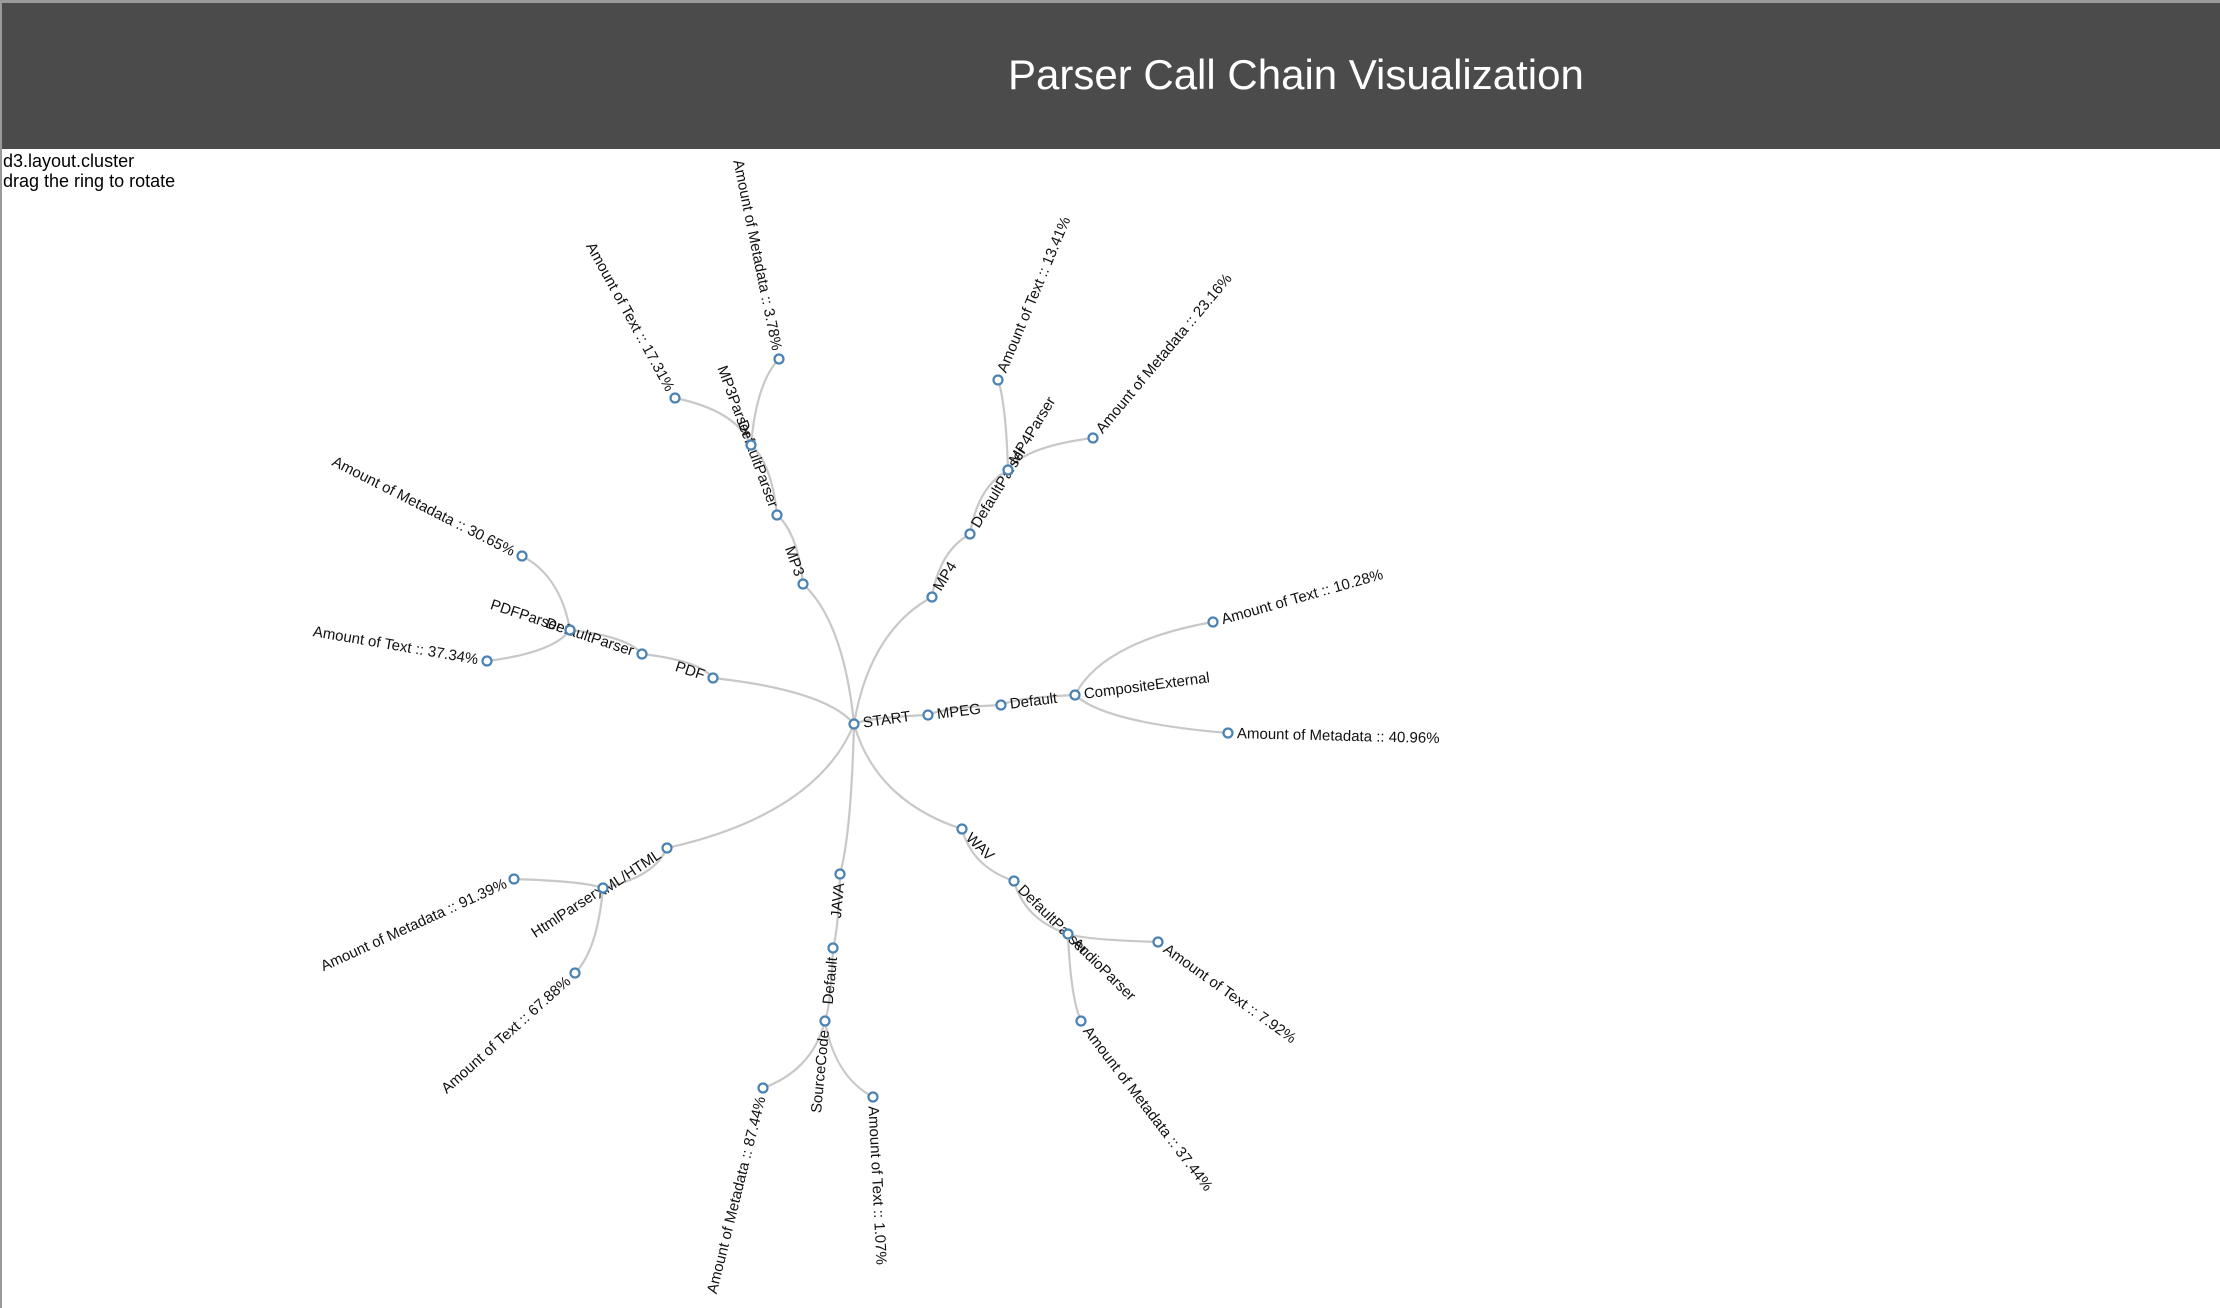 This screenshot has height=1308, width=2220. What do you see at coordinates (629, 317) in the screenshot?
I see `node-label: Amount of Text :: 17.31%` at bounding box center [629, 317].